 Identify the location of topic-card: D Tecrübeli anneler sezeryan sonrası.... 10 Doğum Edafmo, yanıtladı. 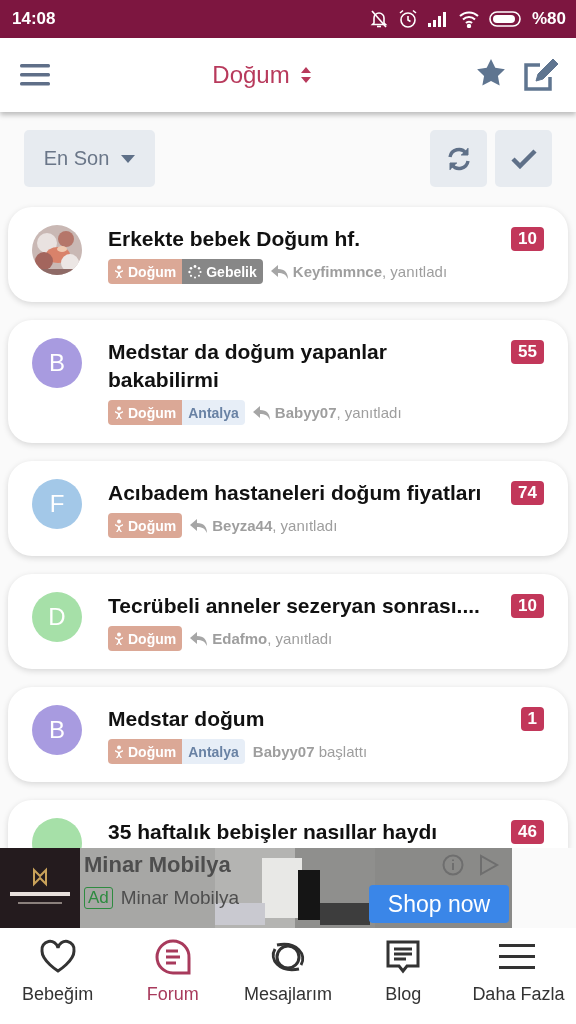
(288, 621).